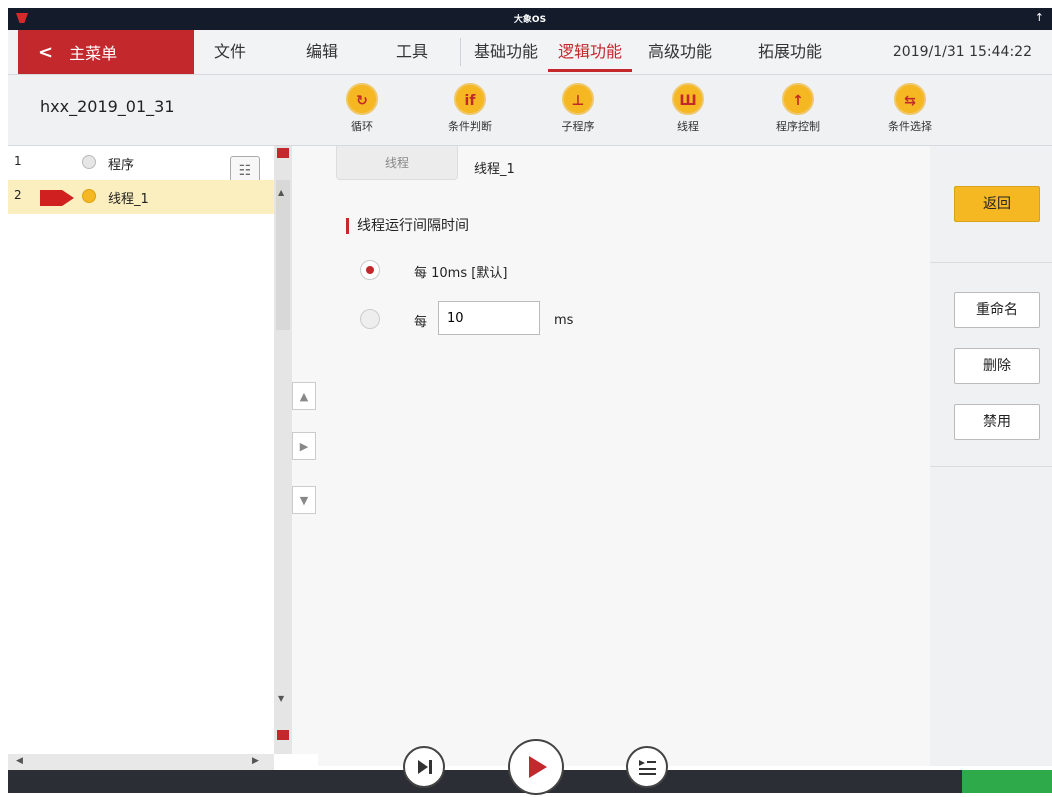 Image resolution: width=1052 pixels, height=797 pixels. I want to click on menu-edit: 编辑, so click(322, 52).